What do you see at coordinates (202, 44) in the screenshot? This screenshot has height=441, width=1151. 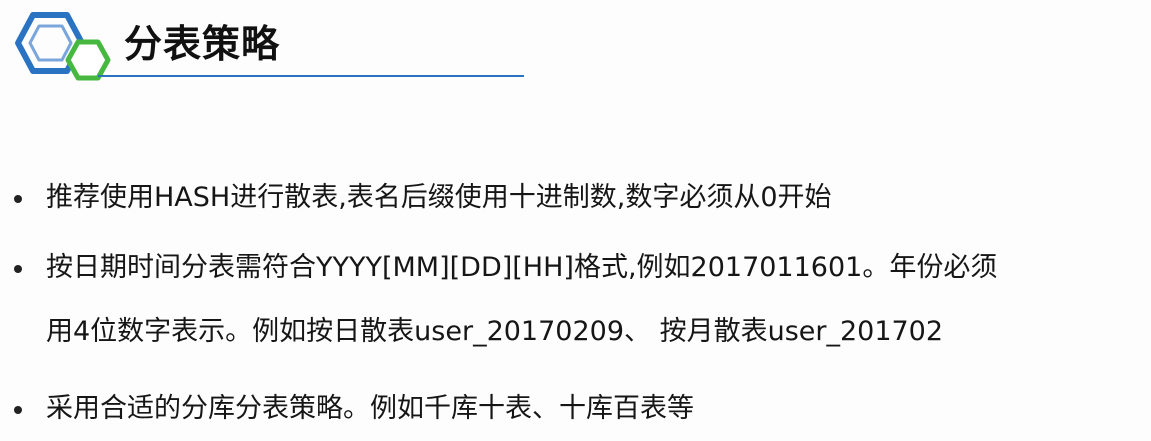 I see `slide-title: 分表策略` at bounding box center [202, 44].